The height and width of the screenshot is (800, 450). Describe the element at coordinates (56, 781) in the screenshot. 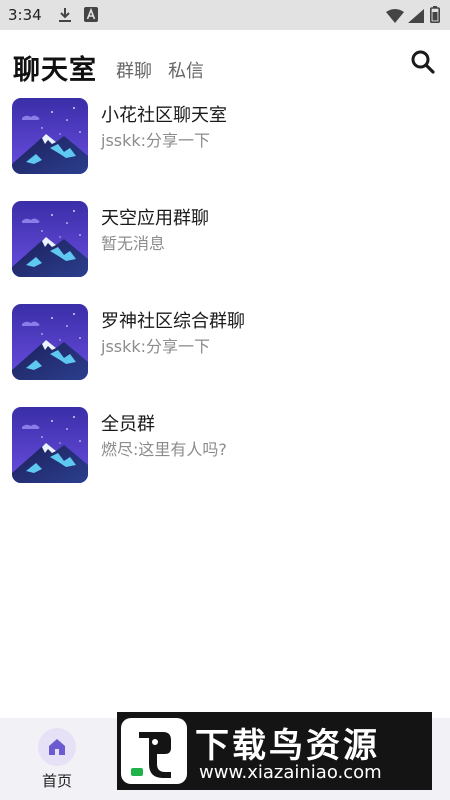

I see `nav-label-home: 首页` at that location.